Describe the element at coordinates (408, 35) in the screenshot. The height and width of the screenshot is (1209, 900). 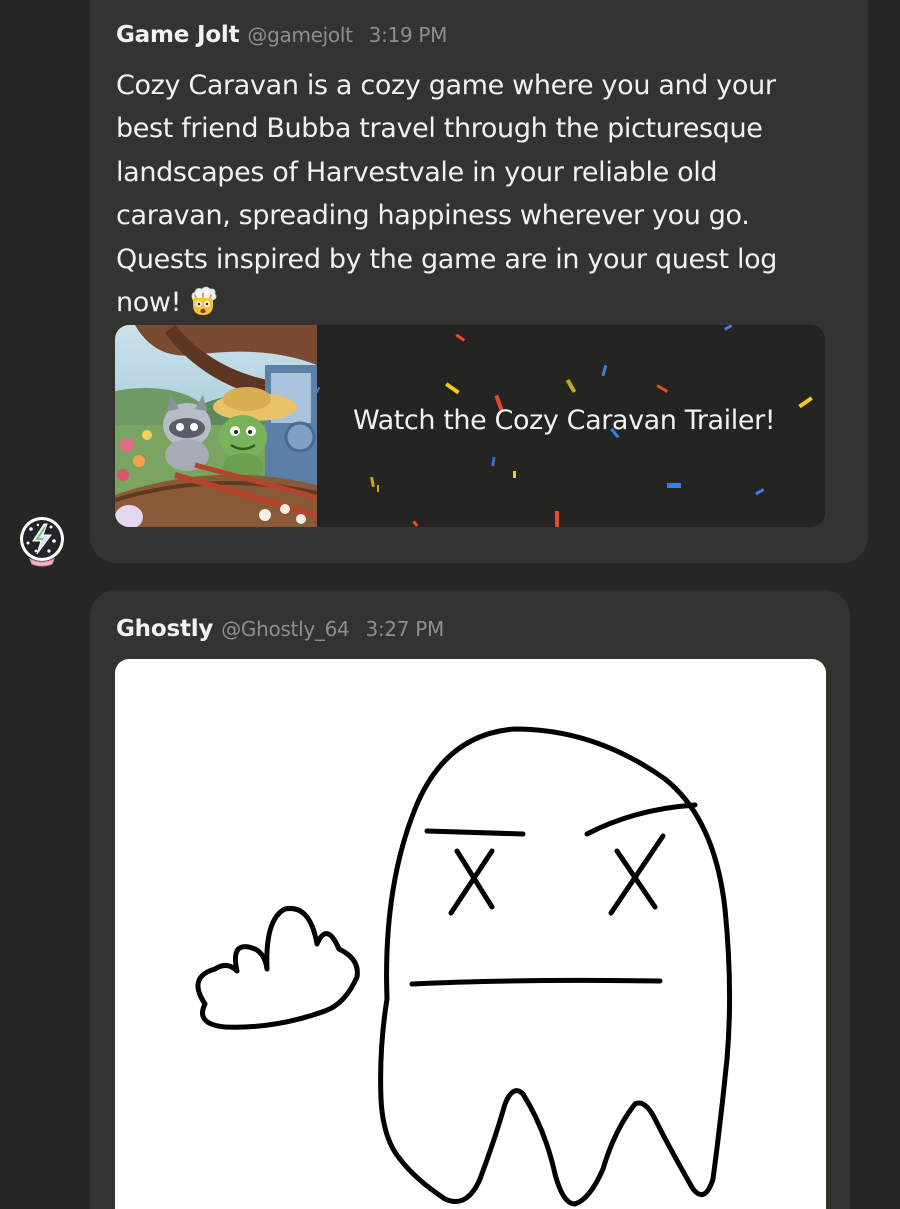
I see `post-timestamp: 3:19 PM` at that location.